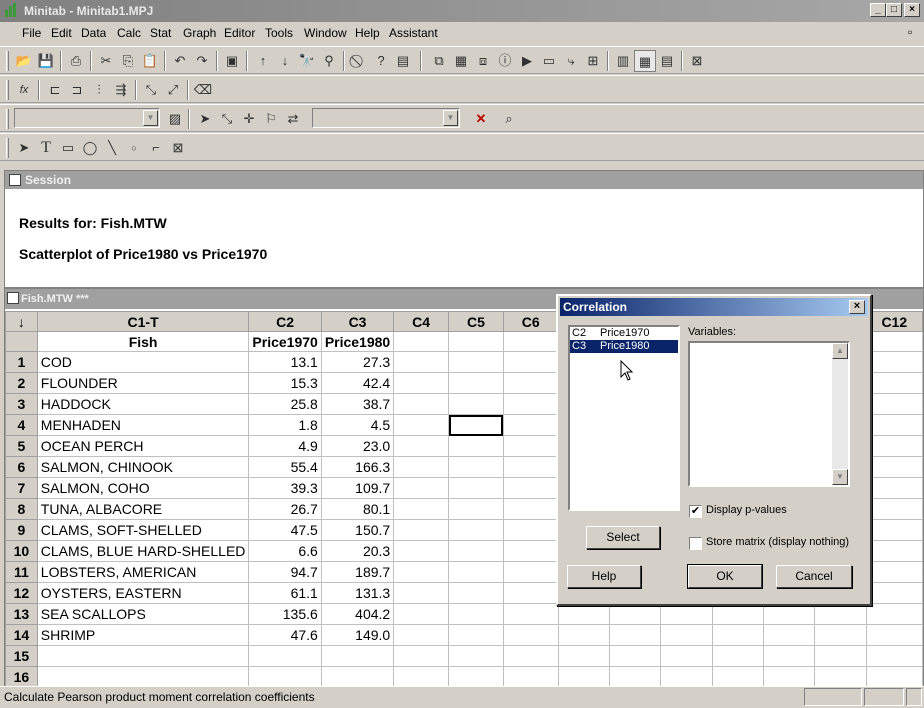  What do you see at coordinates (21, 383) in the screenshot?
I see `row-number: 2` at bounding box center [21, 383].